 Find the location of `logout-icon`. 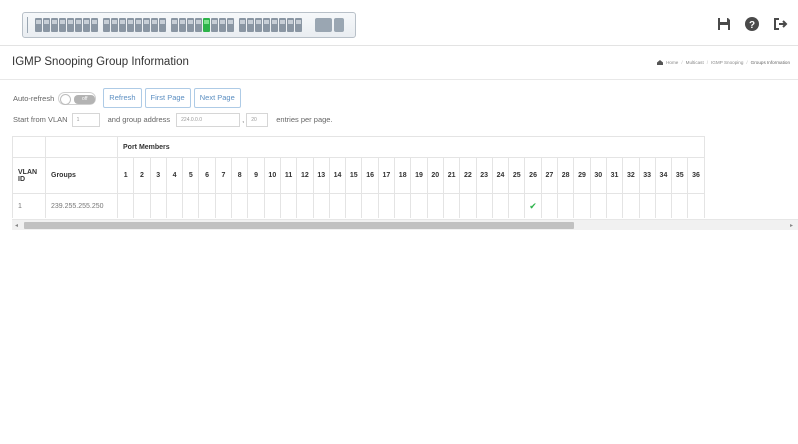

logout-icon is located at coordinates (780, 24).